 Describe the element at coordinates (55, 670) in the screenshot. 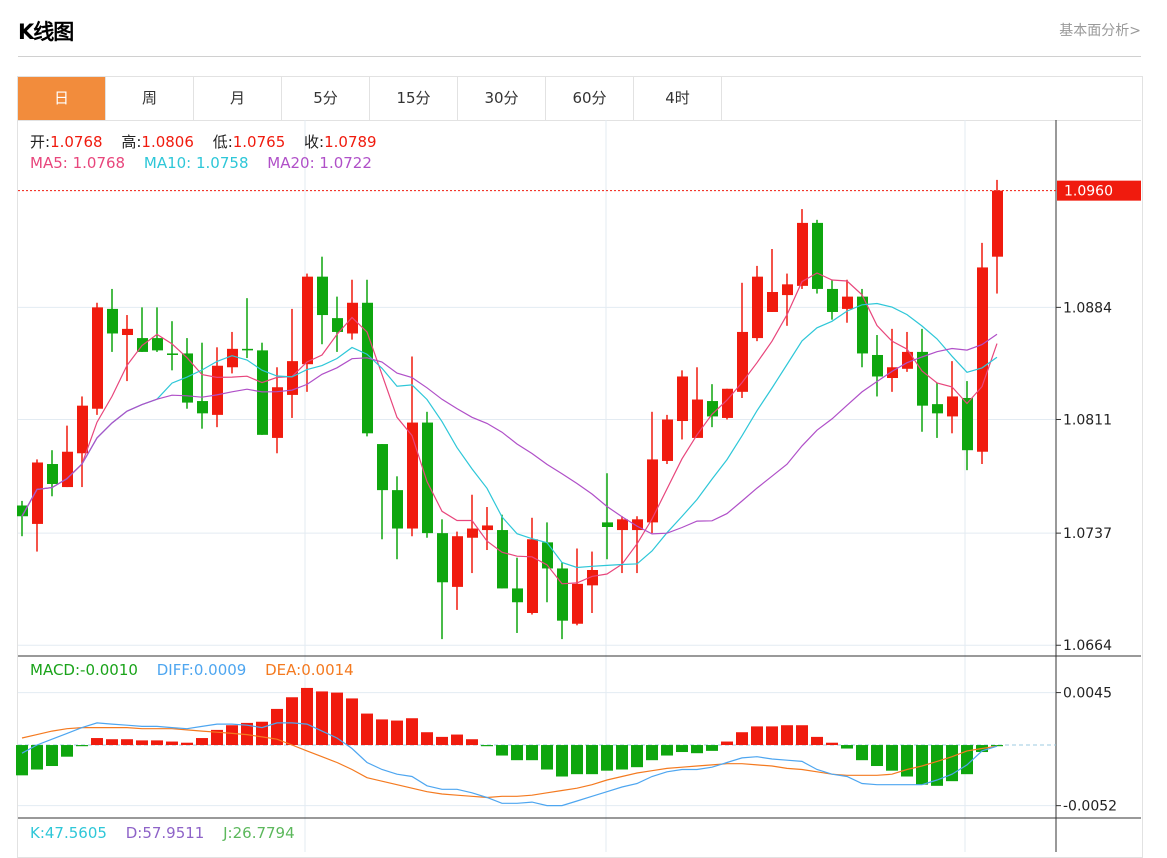

I see `macd-label: MACD:` at that location.